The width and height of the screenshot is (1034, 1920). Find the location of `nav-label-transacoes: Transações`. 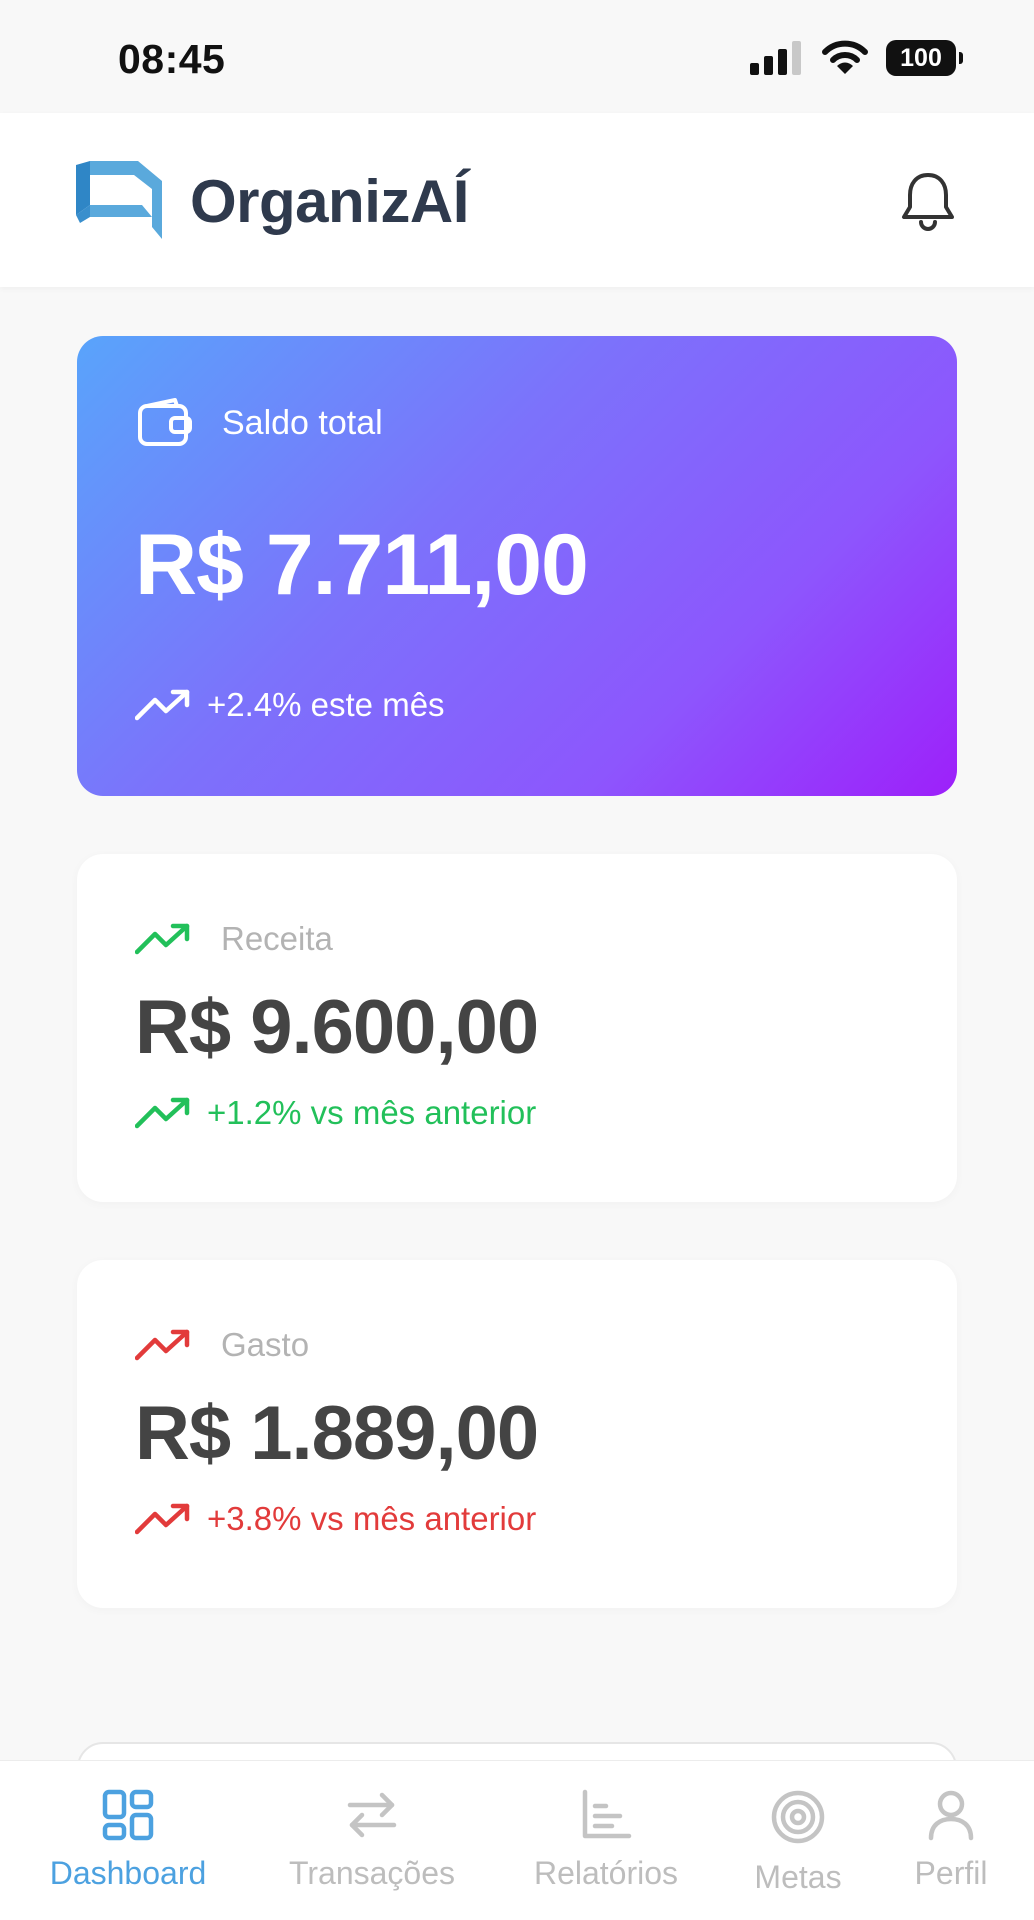

nav-label-transacoes: Transações is located at coordinates (372, 1873).